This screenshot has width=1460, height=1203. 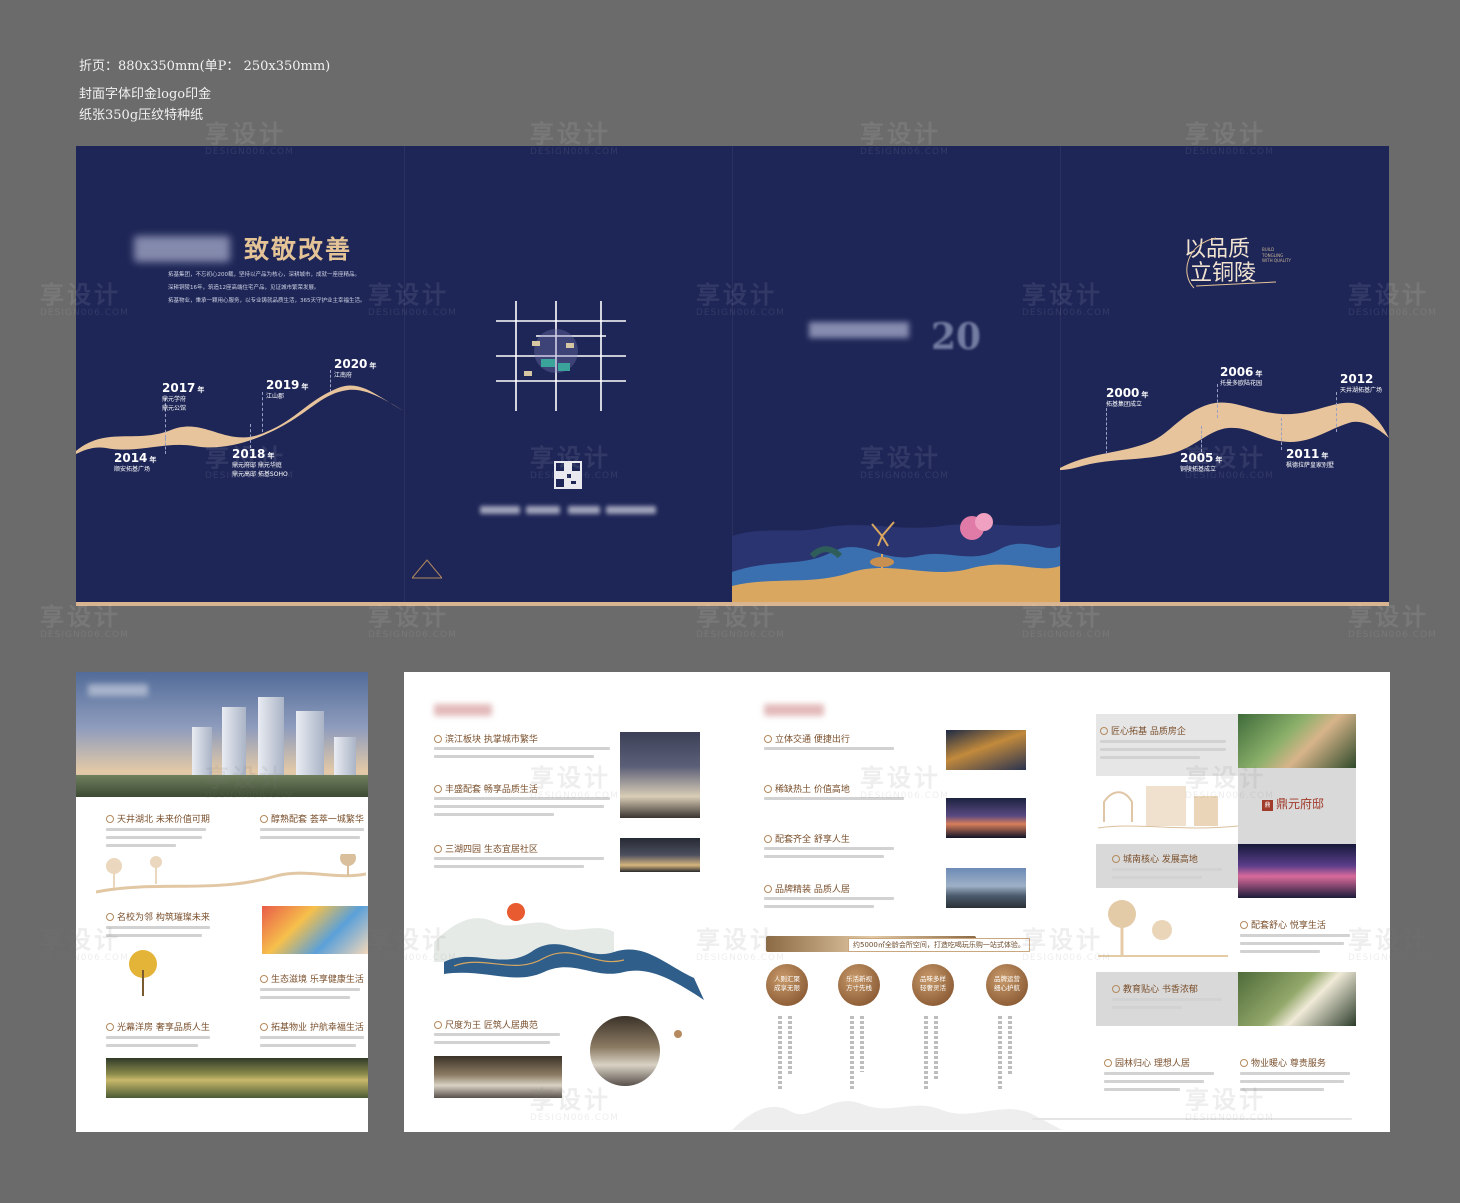 What do you see at coordinates (1297, 741) in the screenshot?
I see `resort-photo` at bounding box center [1297, 741].